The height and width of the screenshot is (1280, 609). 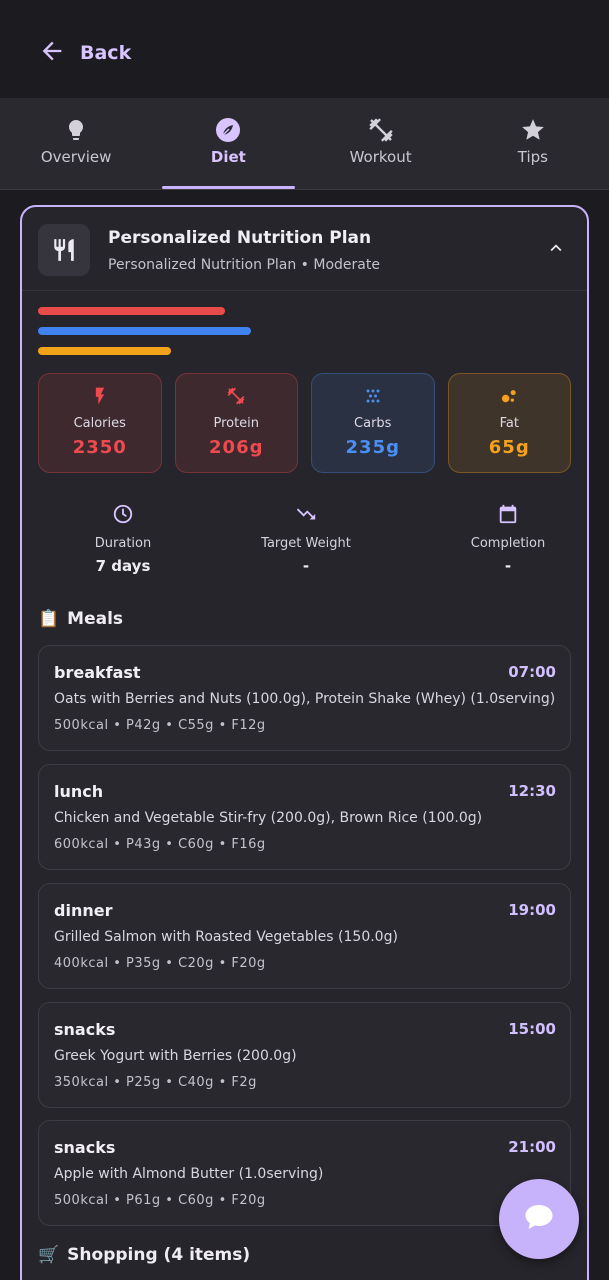 I want to click on chat-bubble-icon, so click(x=539, y=1219).